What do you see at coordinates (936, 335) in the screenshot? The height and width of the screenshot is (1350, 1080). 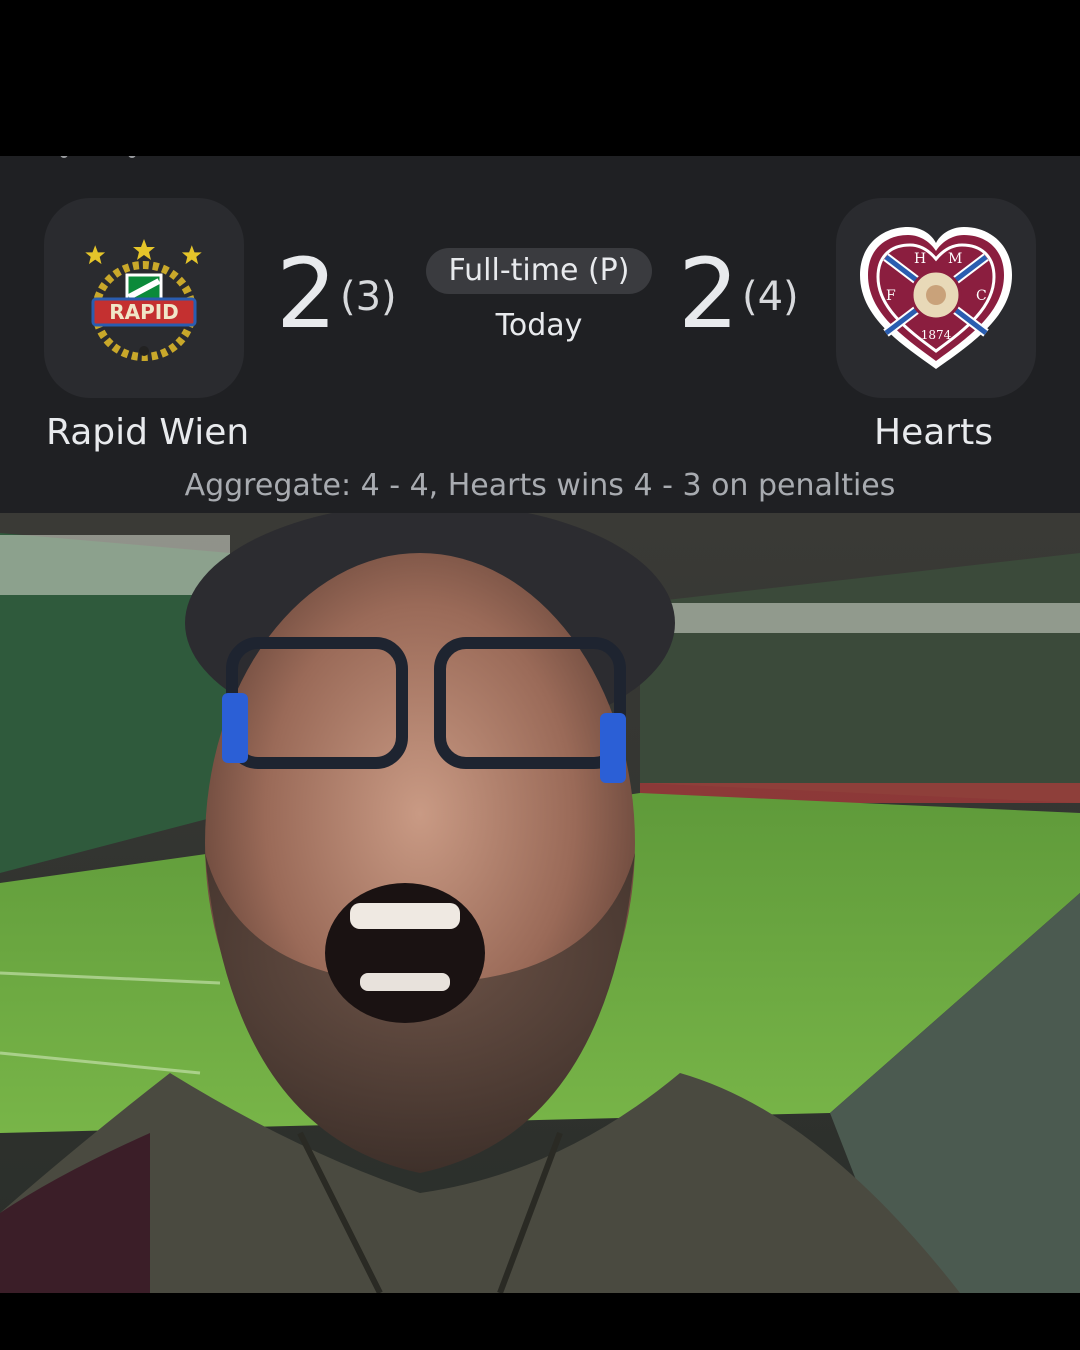 I see `svg-text: 1874` at bounding box center [936, 335].